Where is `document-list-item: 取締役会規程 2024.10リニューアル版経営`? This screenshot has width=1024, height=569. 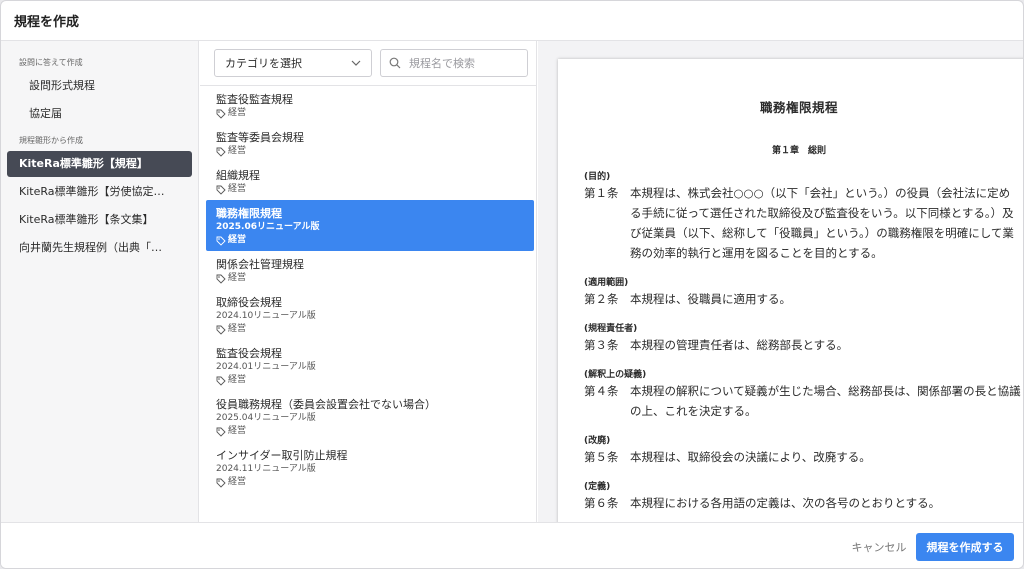 document-list-item: 取締役会規程 2024.10リニューアル版経営 is located at coordinates (370, 314).